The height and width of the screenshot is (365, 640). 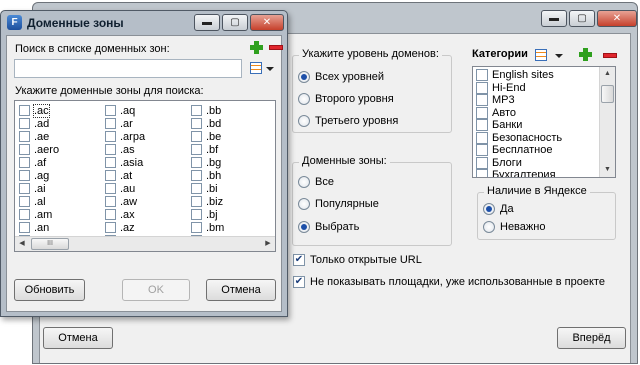 What do you see at coordinates (341, 77) in the screenshot?
I see `radio-level-all: Всех уровней` at bounding box center [341, 77].